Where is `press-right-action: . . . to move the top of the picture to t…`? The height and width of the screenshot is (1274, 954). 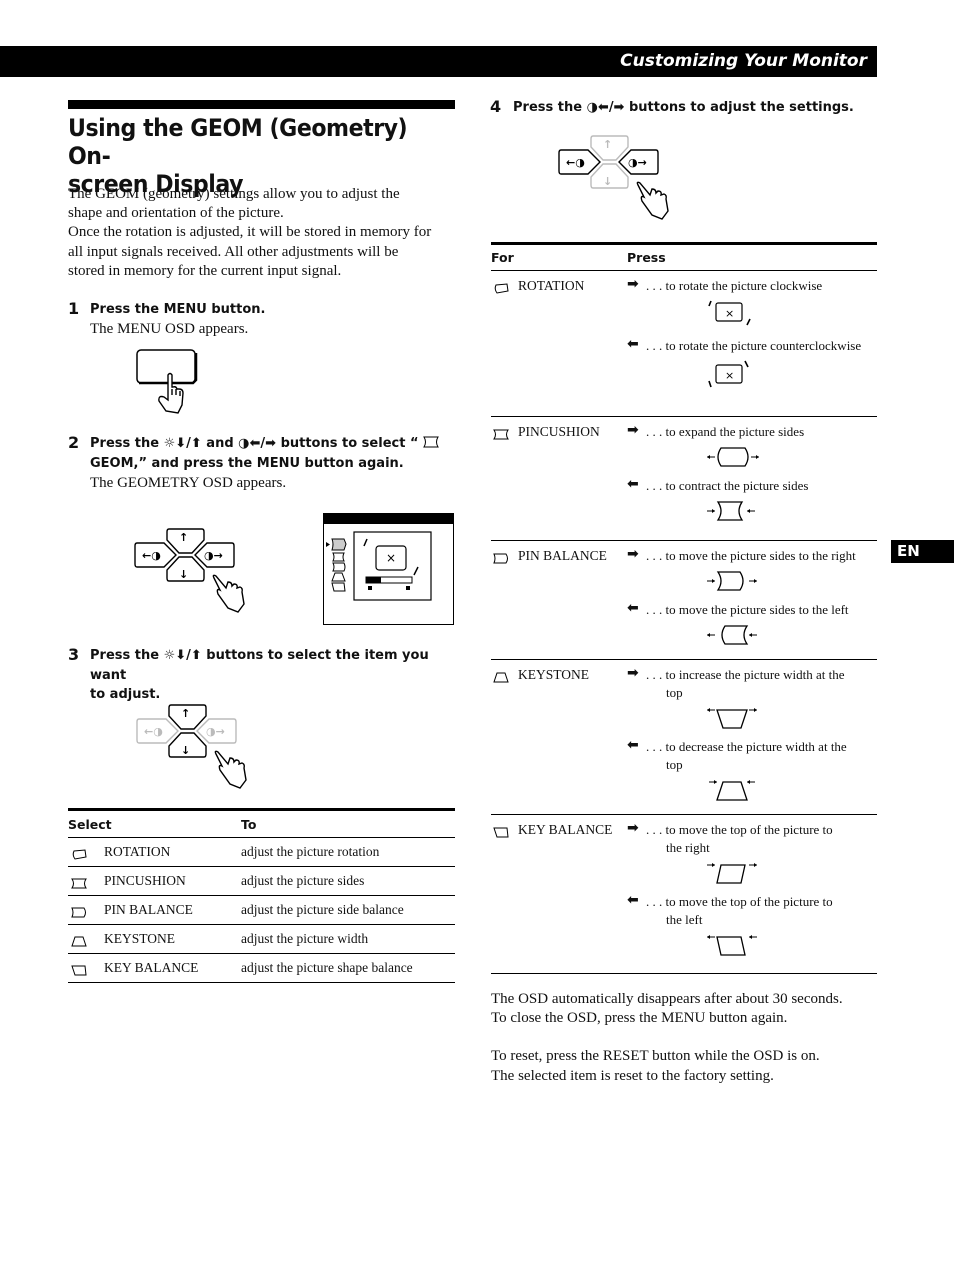
press-right-action: . . . to move the top of the picture to t… is located at coordinates (739, 838).